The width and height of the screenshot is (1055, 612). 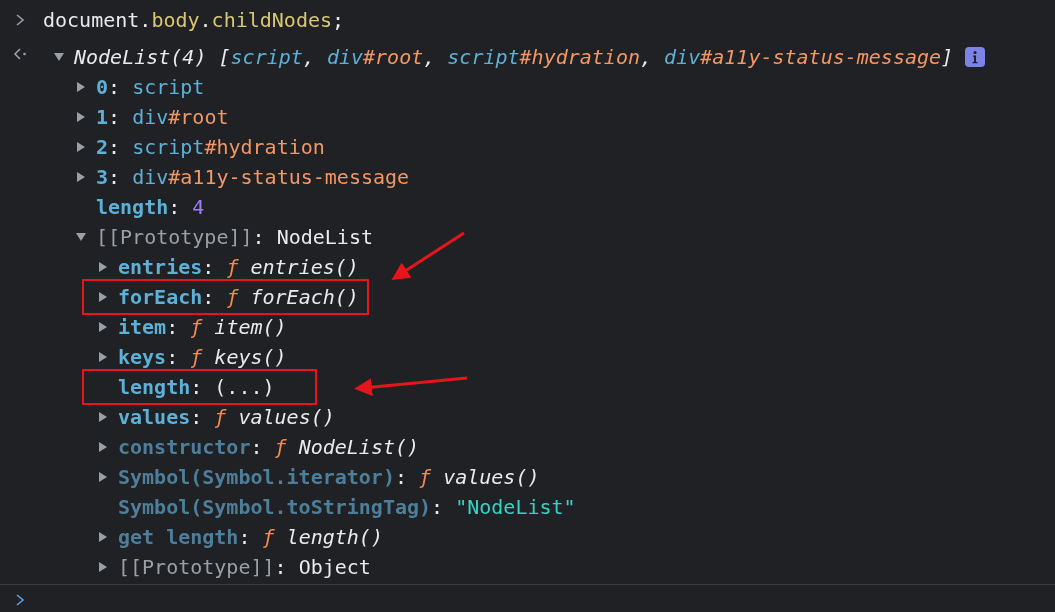 I want to click on console-line: Symbol(Symbol.iterator): ƒ values(), so click(x=329, y=477).